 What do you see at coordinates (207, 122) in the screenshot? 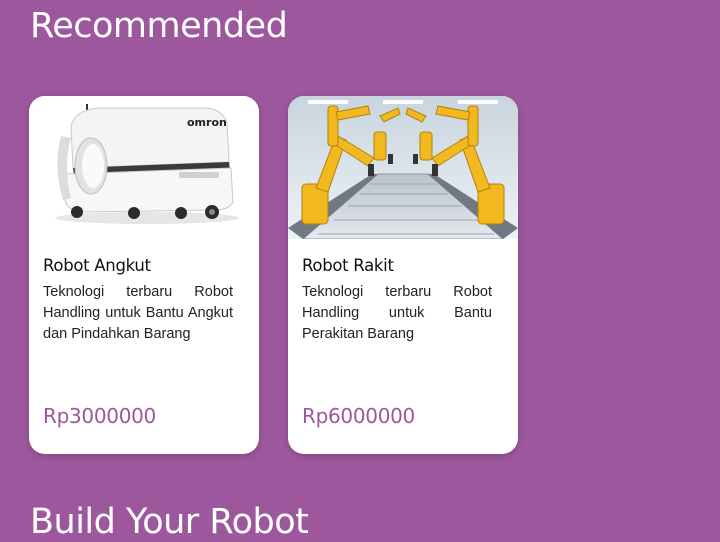
I see `omron-brand-text: omron` at bounding box center [207, 122].